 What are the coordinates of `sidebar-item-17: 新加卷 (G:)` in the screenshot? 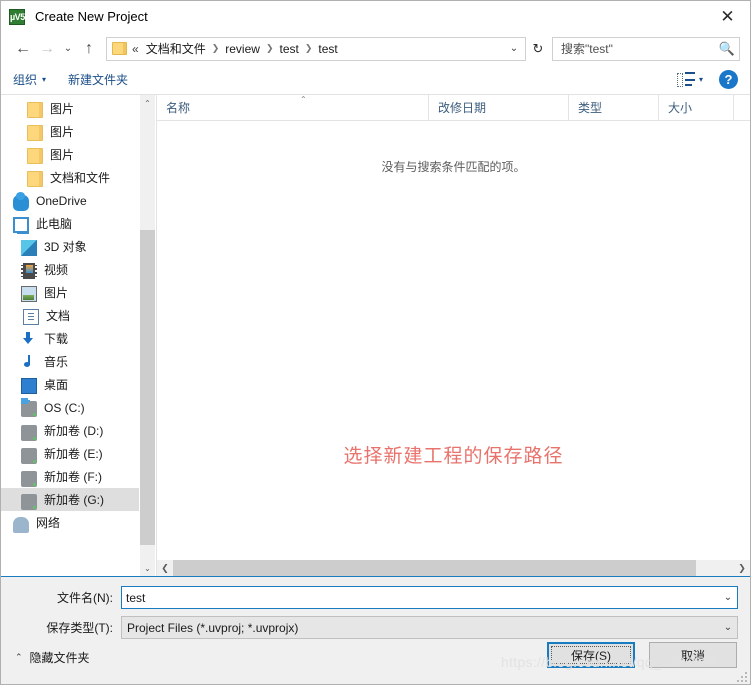 It's located at (70, 499).